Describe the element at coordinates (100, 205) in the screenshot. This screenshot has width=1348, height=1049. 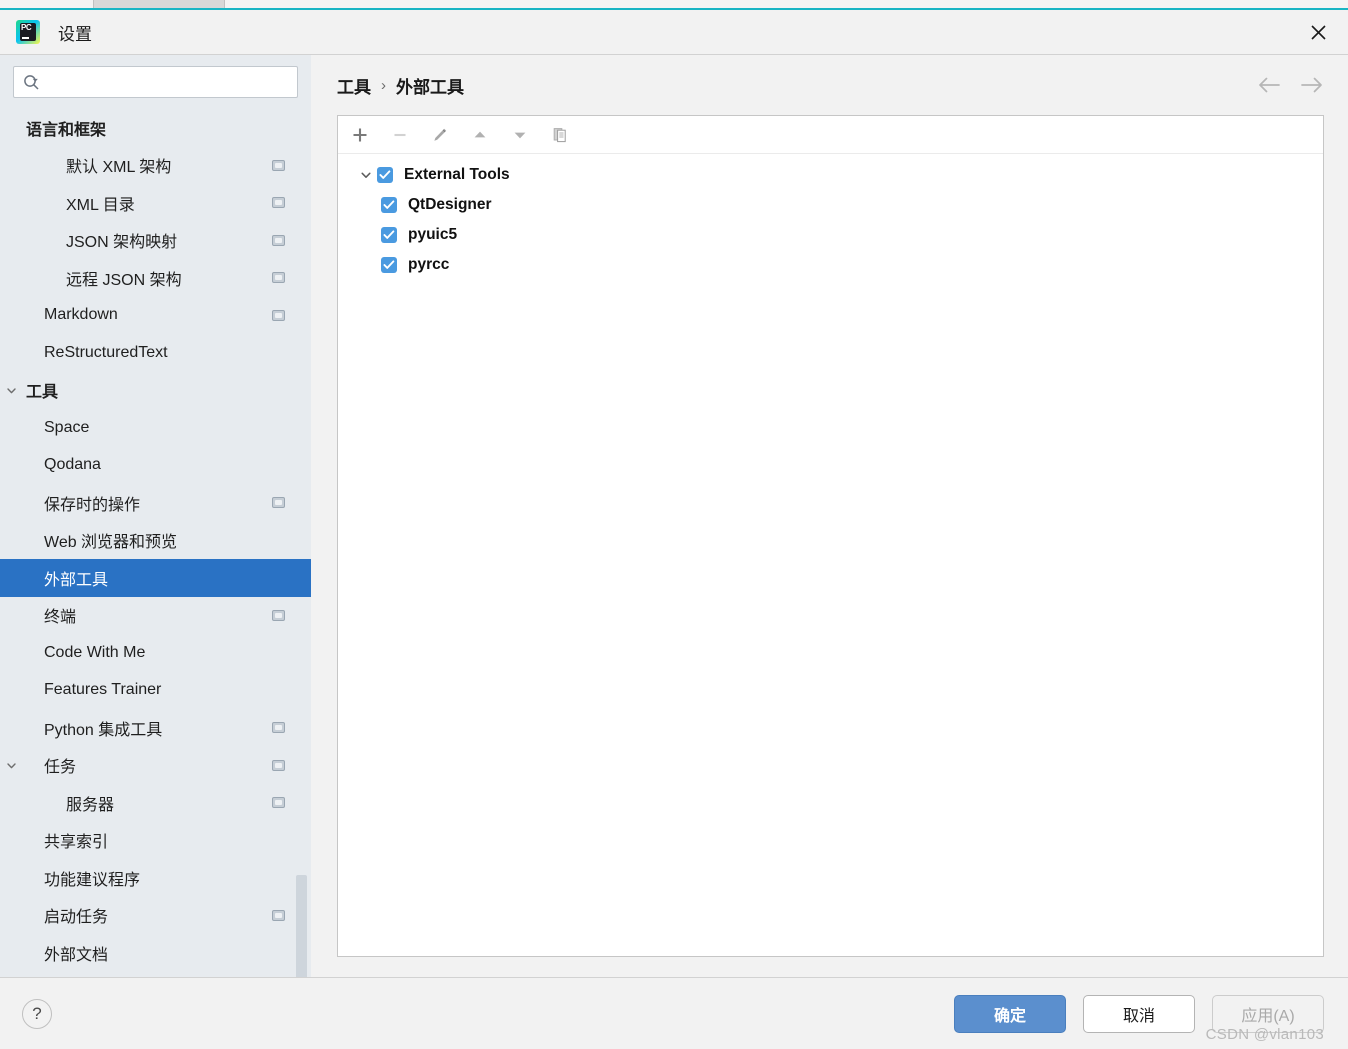
I see `sidebar-item-label: XML 目录` at that location.